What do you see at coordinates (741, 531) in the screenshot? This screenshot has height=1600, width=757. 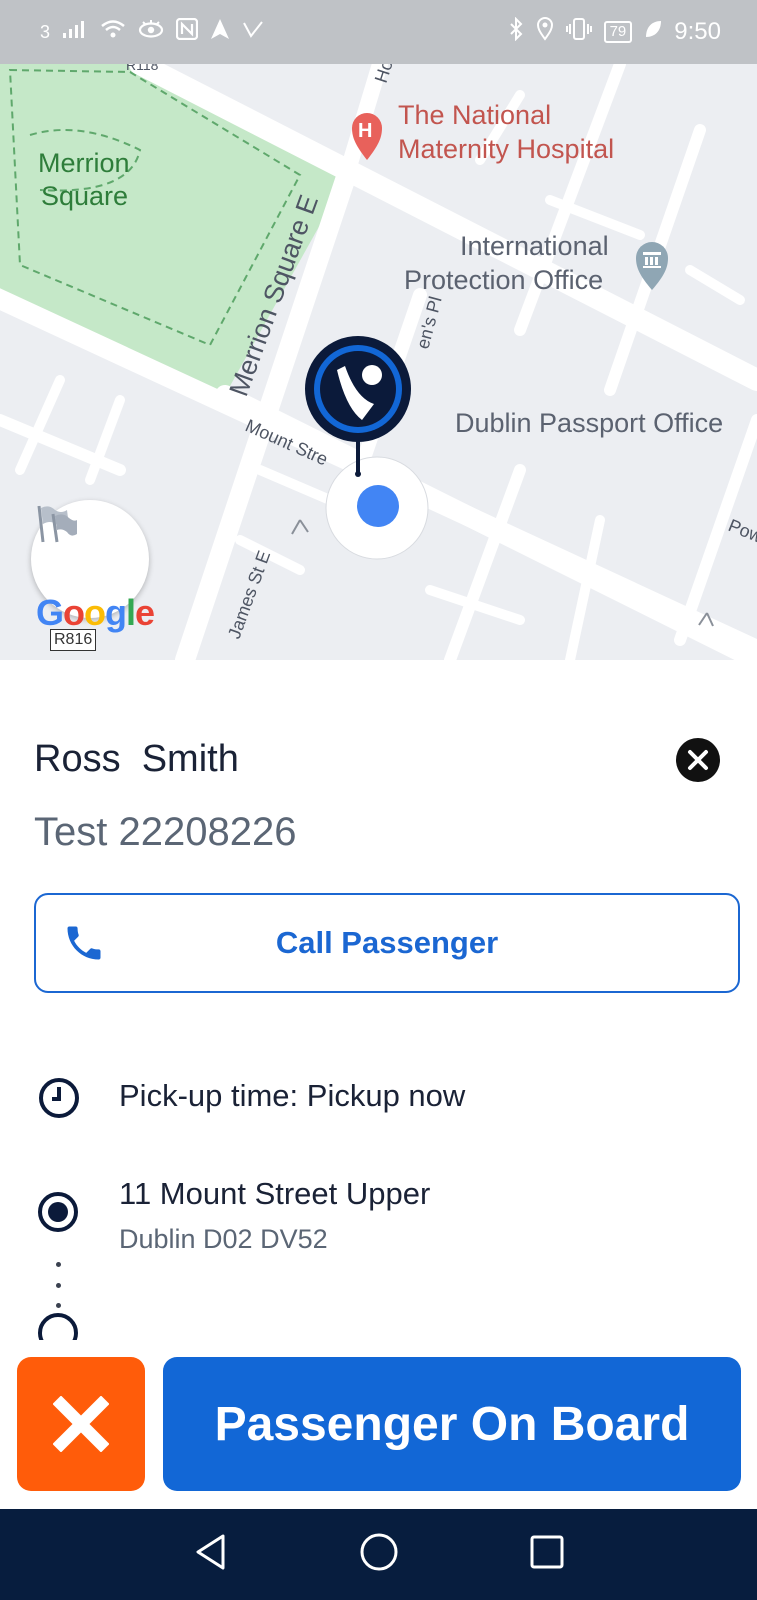 I see `map-label-pow: Pow` at bounding box center [741, 531].